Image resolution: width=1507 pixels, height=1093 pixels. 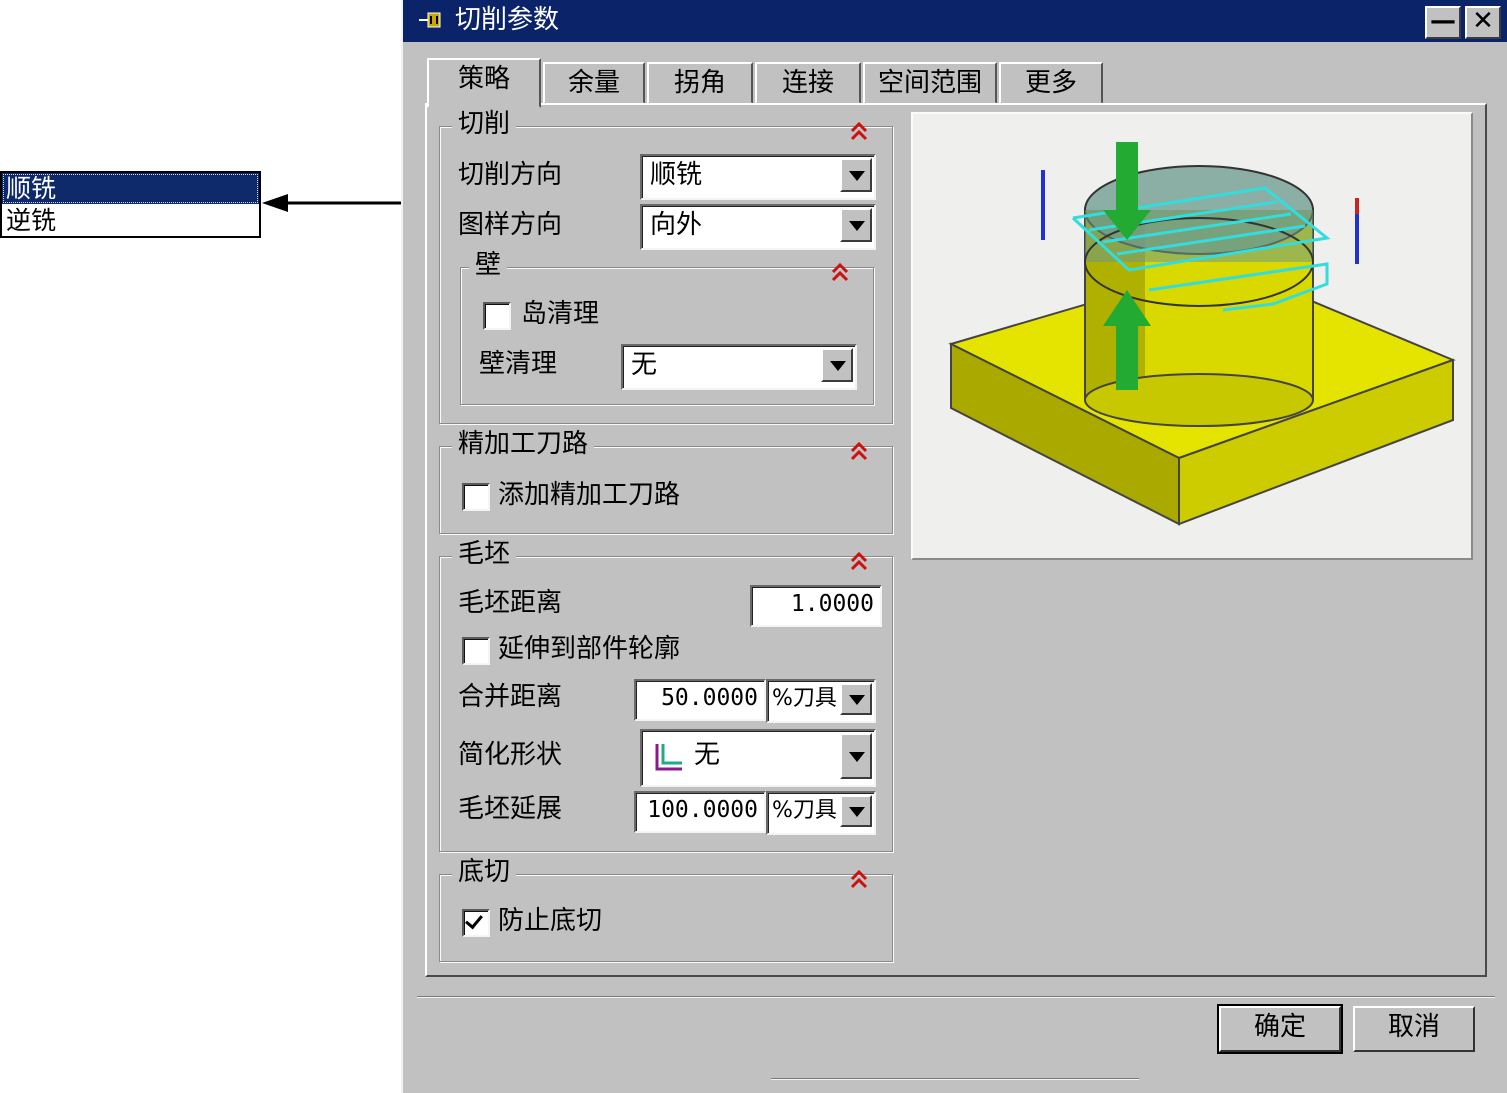 I want to click on group-cutting: 切削 切削方向 顺铣 图样方向 向外 壁 岛清理 壁清理 无, so click(x=666, y=265).